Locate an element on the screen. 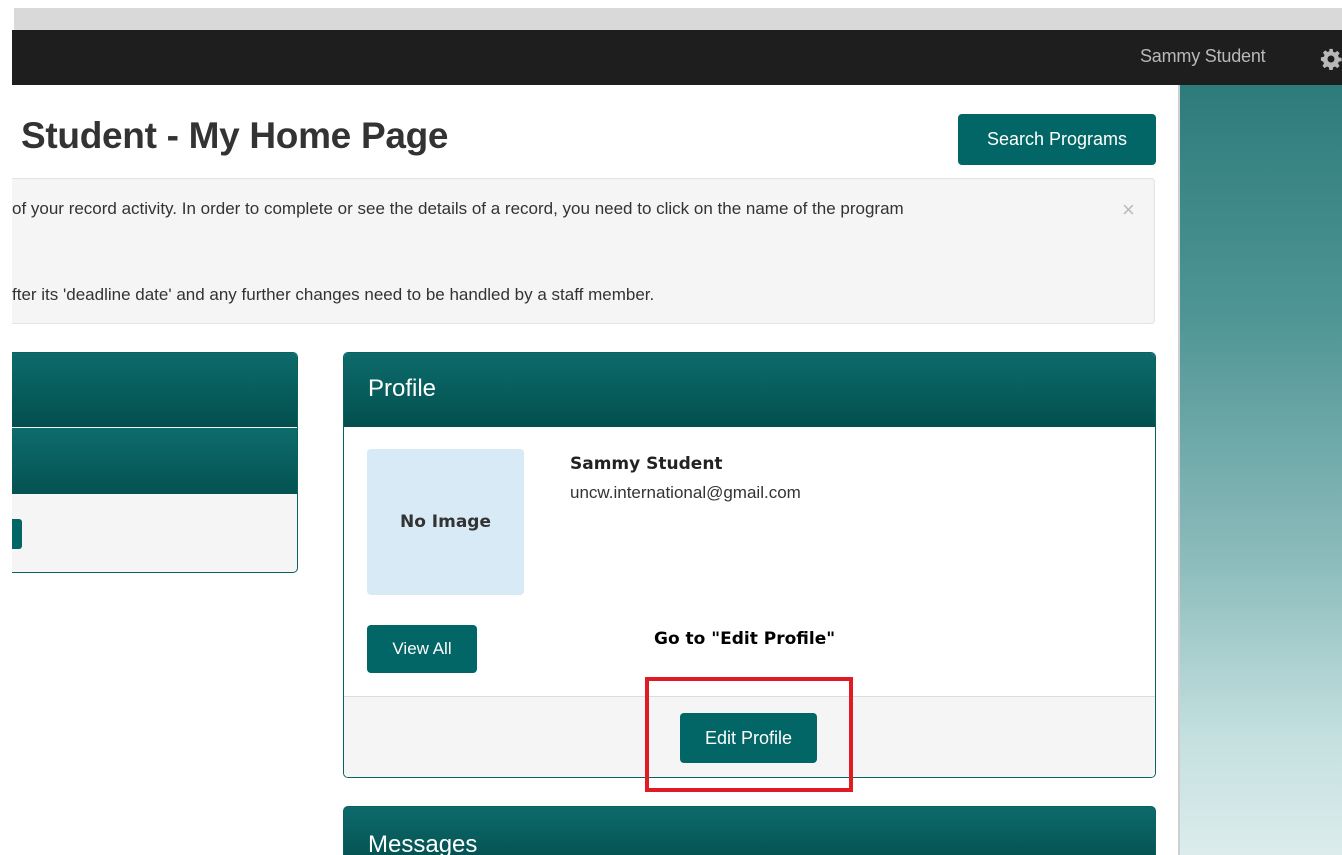  profile-card-title: Profile is located at coordinates (402, 388).